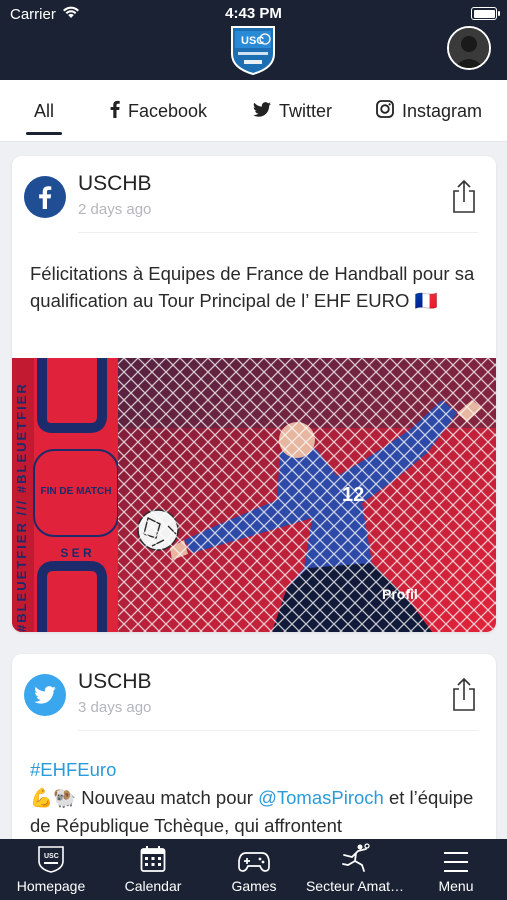 Image resolution: width=507 pixels, height=900 pixels. What do you see at coordinates (456, 886) in the screenshot?
I see `nav-menu-label: Menu` at bounding box center [456, 886].